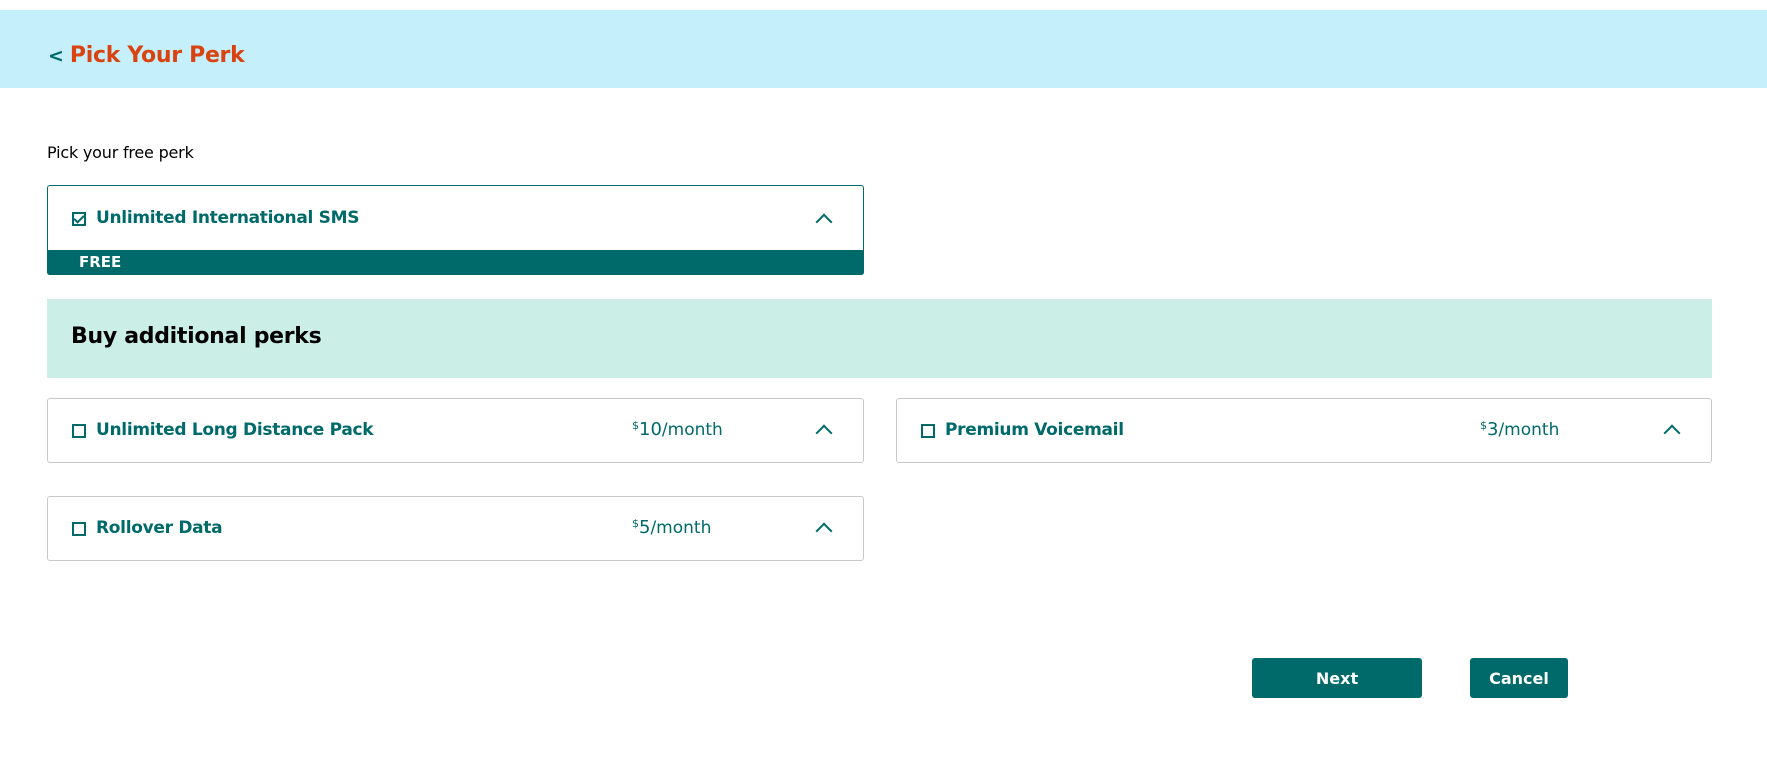 This screenshot has height=769, width=1767. What do you see at coordinates (883, 49) in the screenshot?
I see `page-header: < Pick Your Perk` at bounding box center [883, 49].